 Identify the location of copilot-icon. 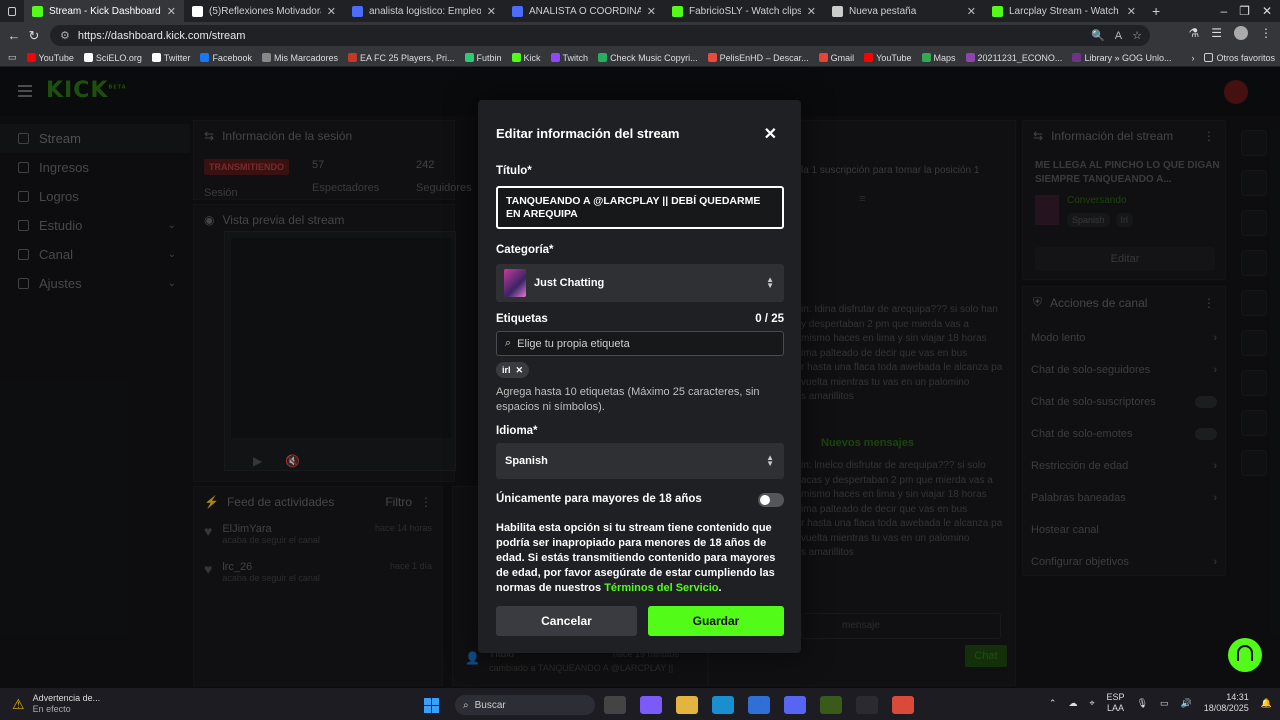
(651, 705).